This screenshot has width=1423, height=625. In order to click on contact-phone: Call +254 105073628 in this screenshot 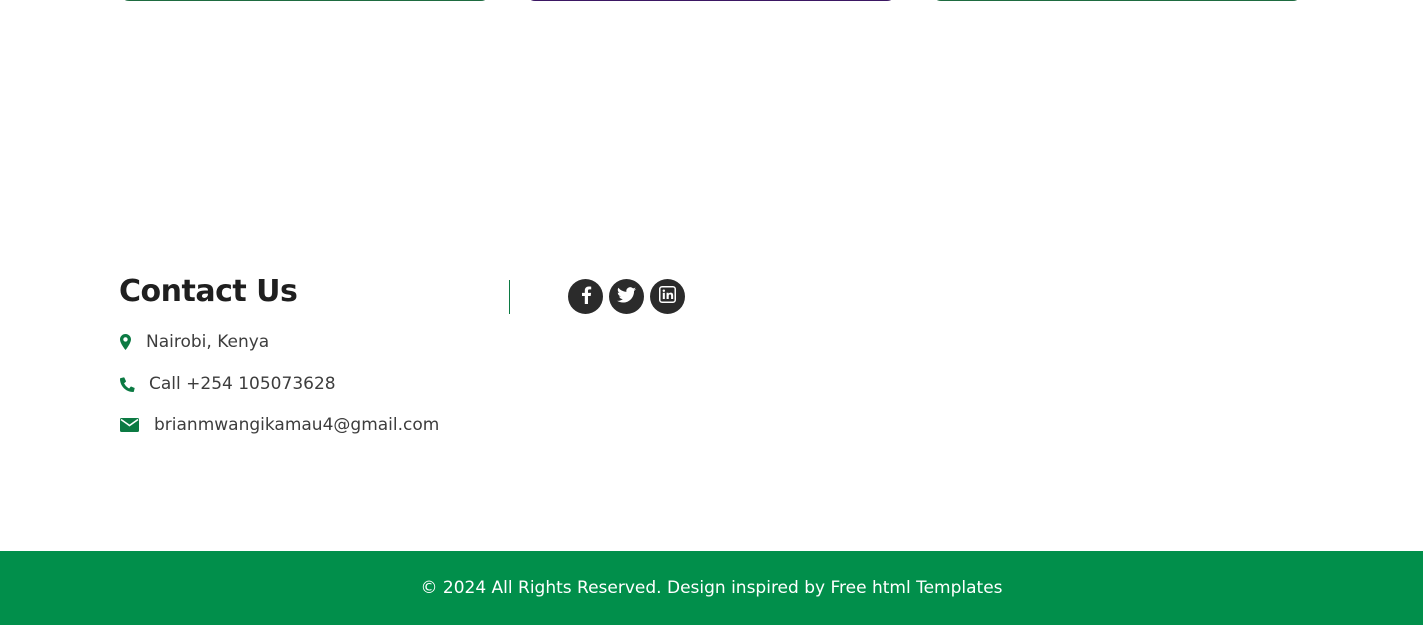, I will do `click(227, 384)`.